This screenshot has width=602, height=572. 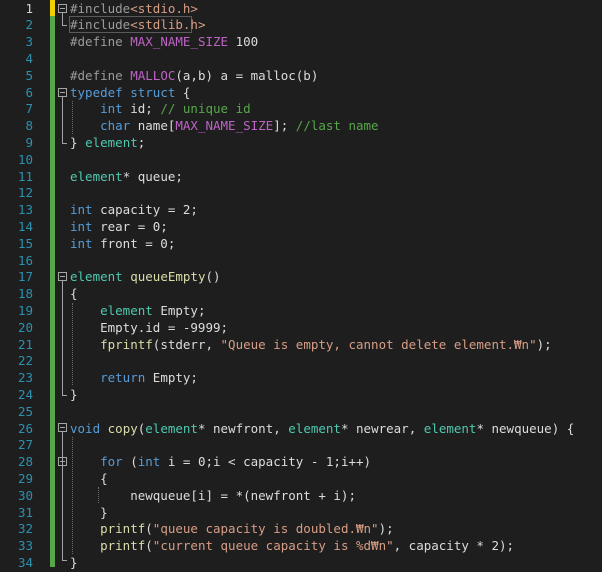 I want to click on code-token: Empty;, so click(x=171, y=378).